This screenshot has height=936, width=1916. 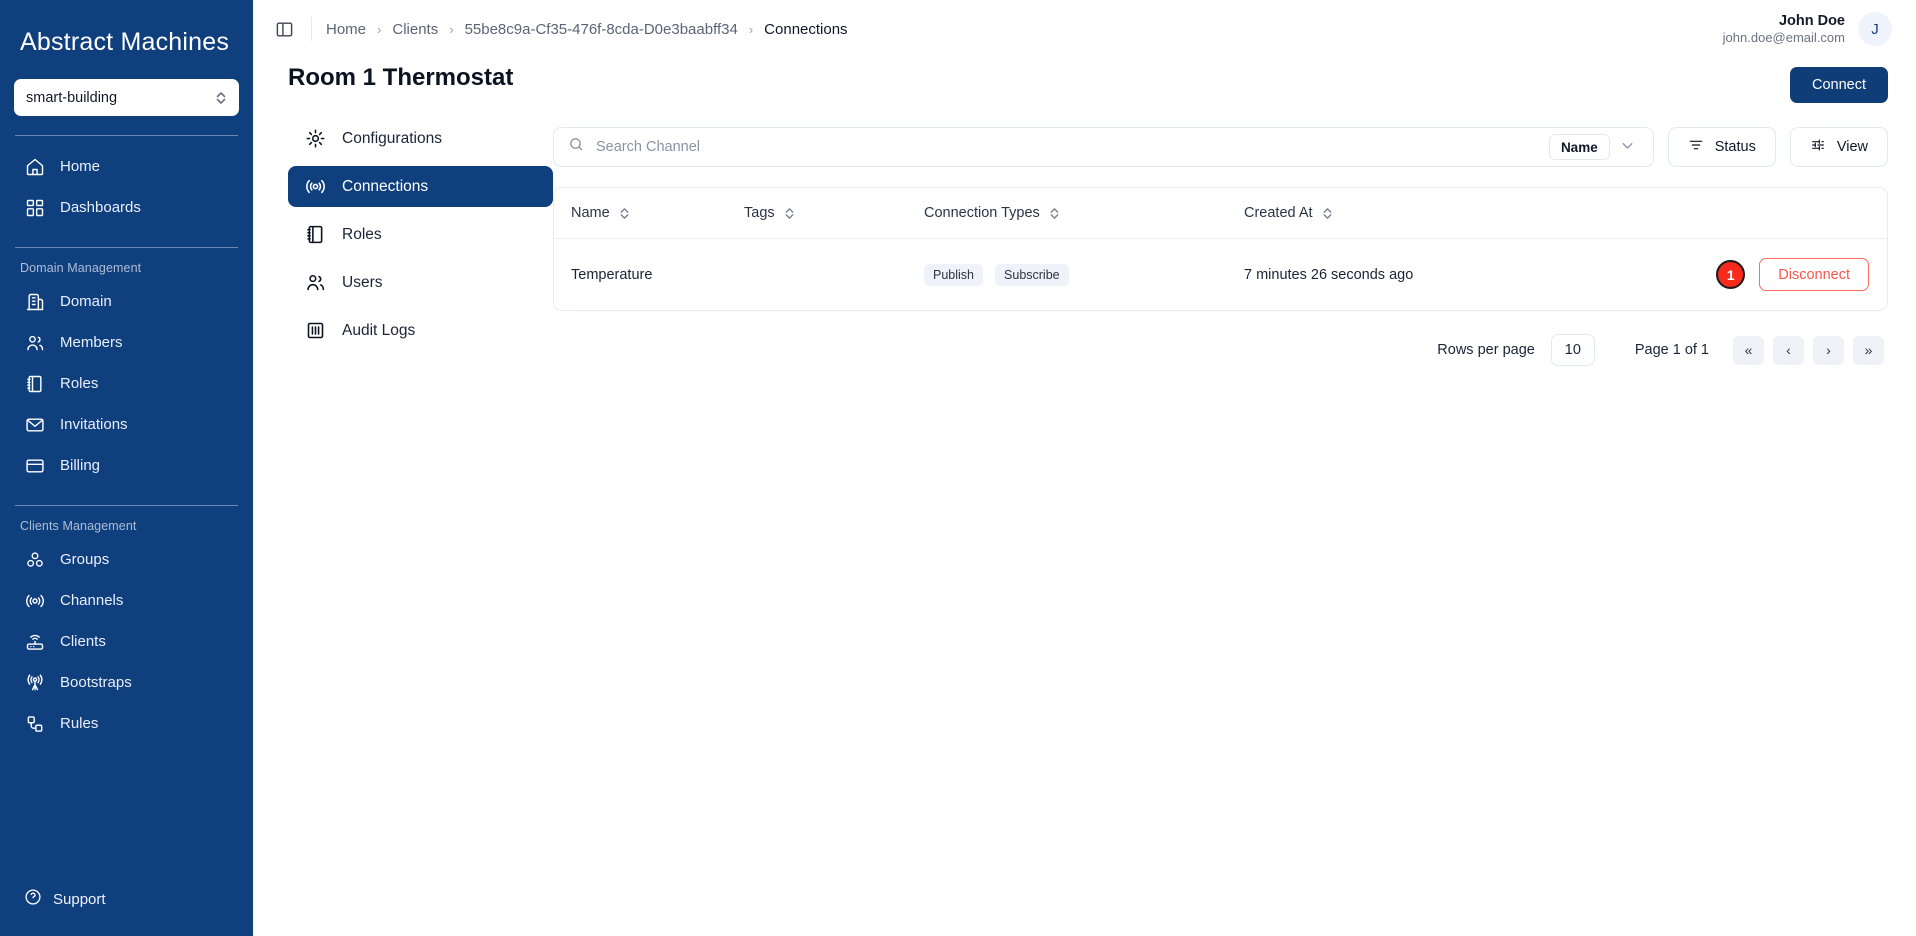 I want to click on cell-name: Temperature, so click(x=612, y=274).